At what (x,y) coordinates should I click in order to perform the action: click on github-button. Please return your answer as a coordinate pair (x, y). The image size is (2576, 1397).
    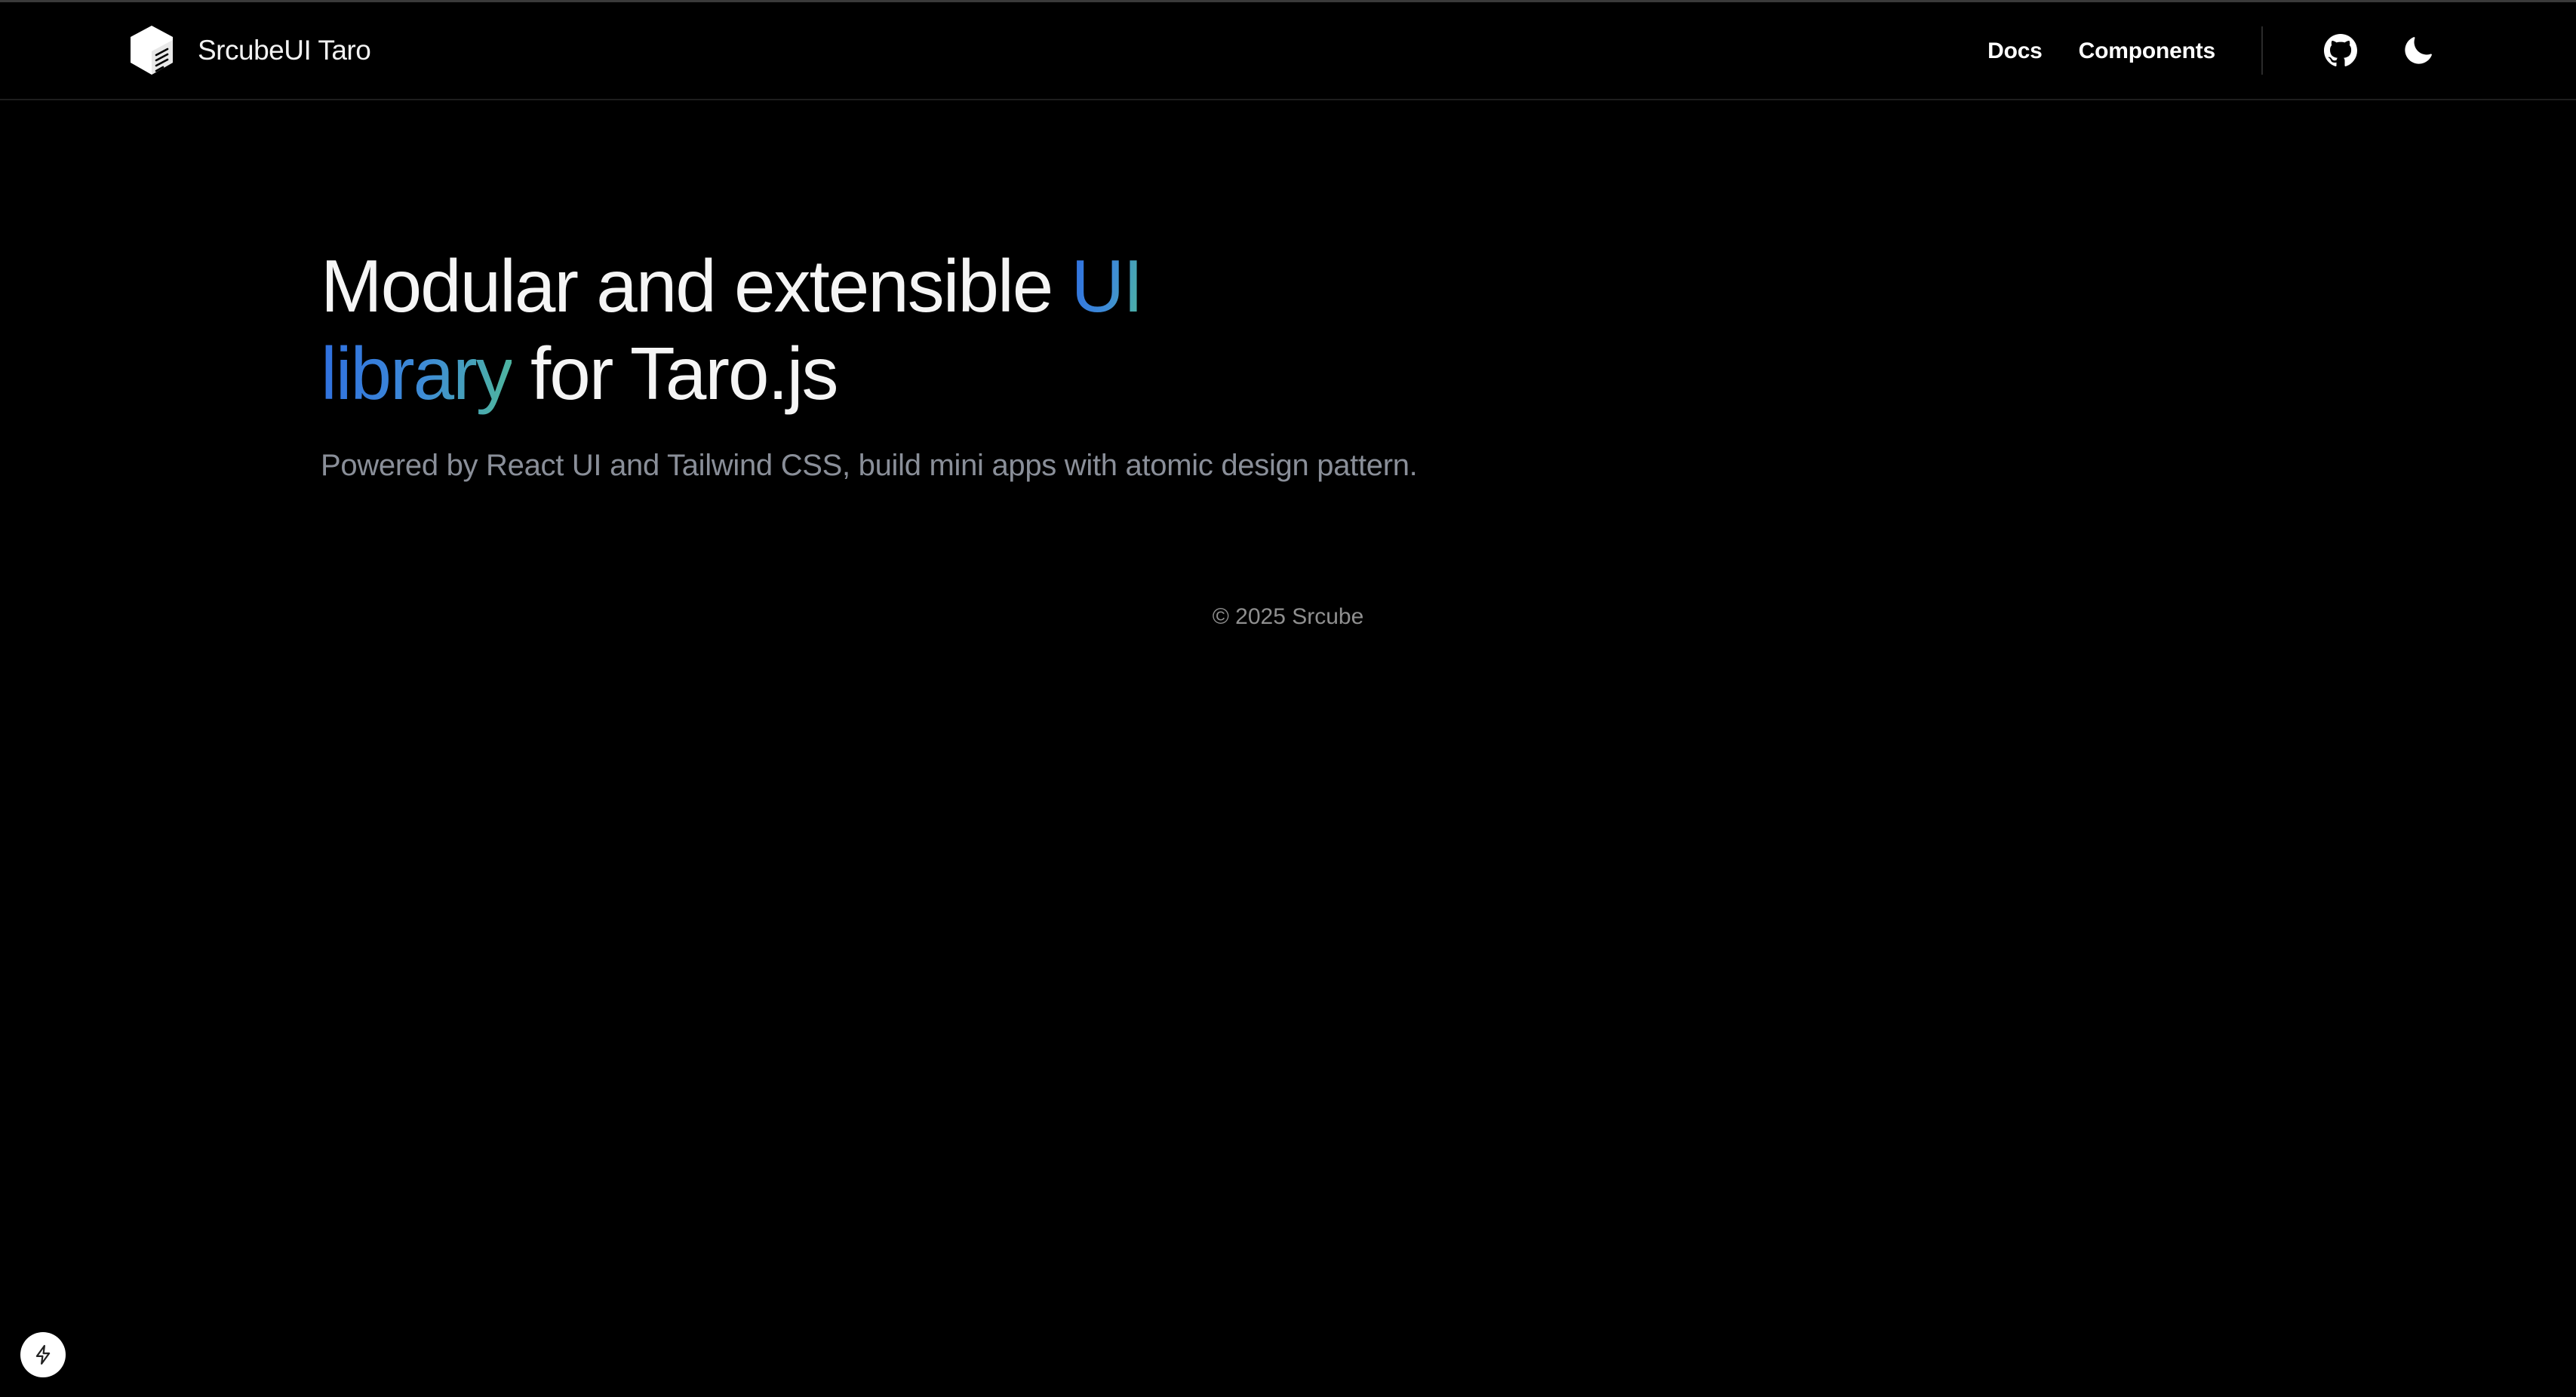
    Looking at the image, I should click on (2340, 50).